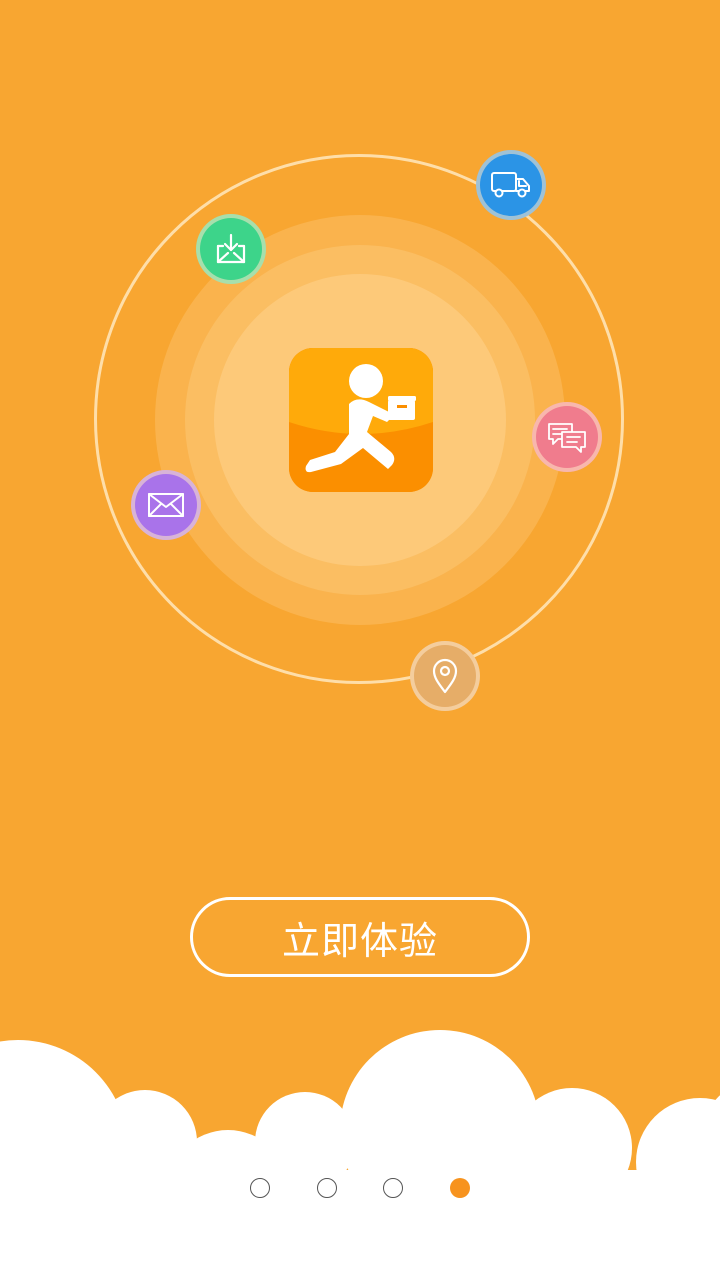 This screenshot has height=1280, width=720. What do you see at coordinates (361, 420) in the screenshot?
I see `courier-logo-icon` at bounding box center [361, 420].